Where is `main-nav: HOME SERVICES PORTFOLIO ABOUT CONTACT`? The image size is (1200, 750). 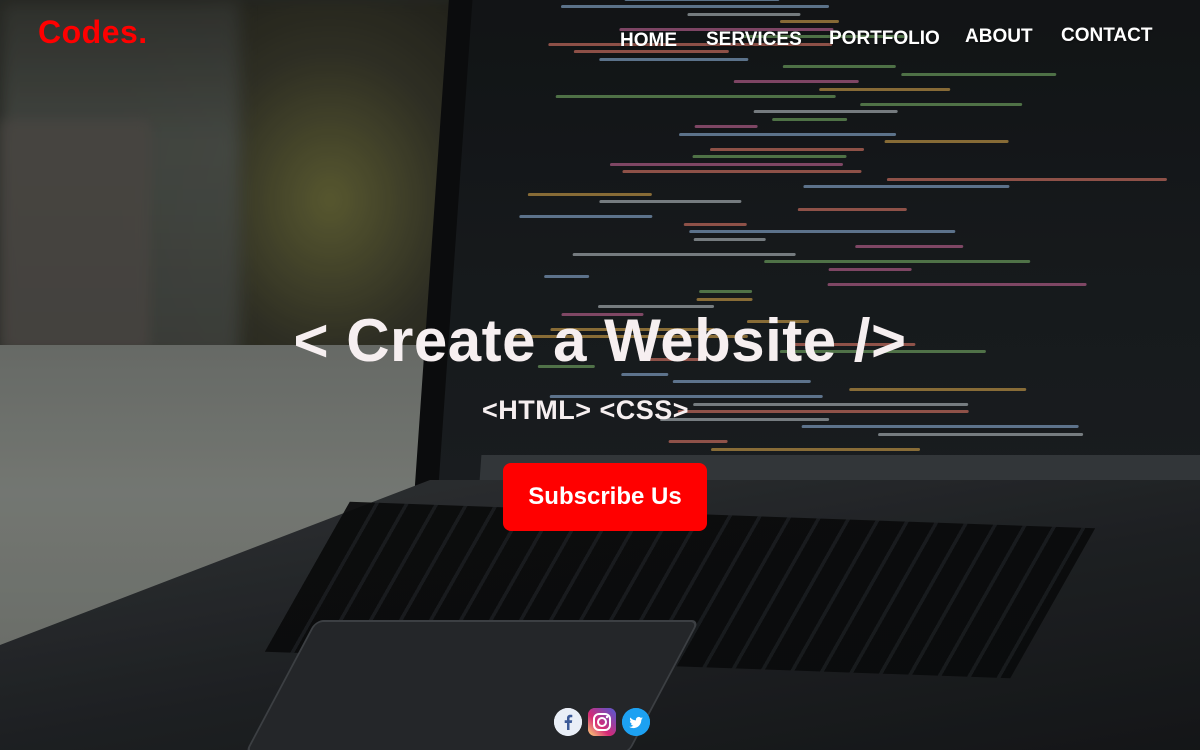 main-nav: HOME SERVICES PORTFOLIO ABOUT CONTACT is located at coordinates (600, 40).